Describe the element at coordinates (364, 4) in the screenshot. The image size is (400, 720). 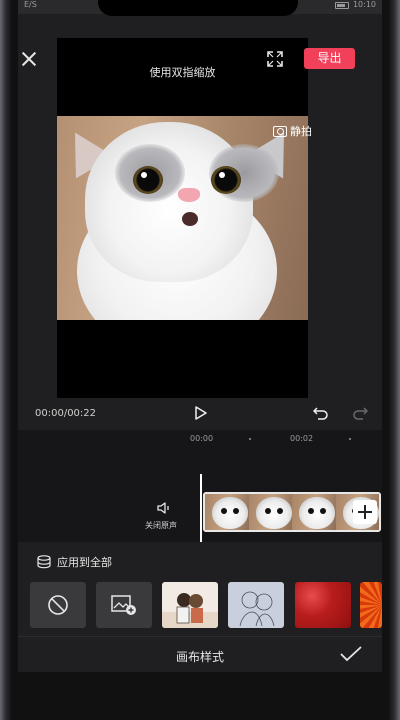
I see `status-time: 10:10` at that location.